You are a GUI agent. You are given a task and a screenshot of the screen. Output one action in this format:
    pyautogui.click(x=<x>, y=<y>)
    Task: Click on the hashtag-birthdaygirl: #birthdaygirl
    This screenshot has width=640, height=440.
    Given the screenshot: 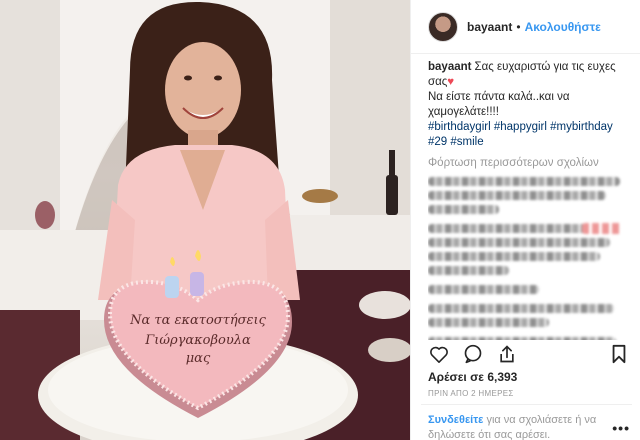 What is the action you would take?
    pyautogui.click(x=459, y=127)
    